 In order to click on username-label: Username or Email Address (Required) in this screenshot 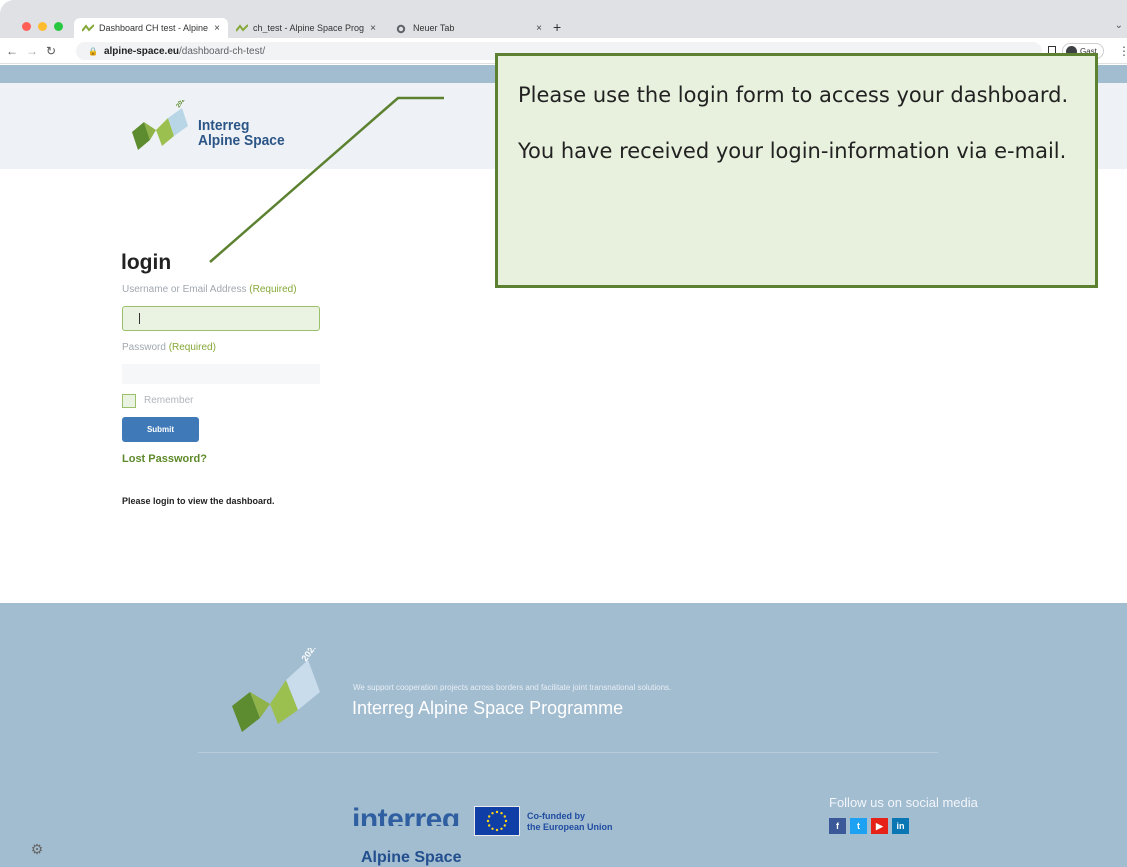, I will do `click(209, 289)`.